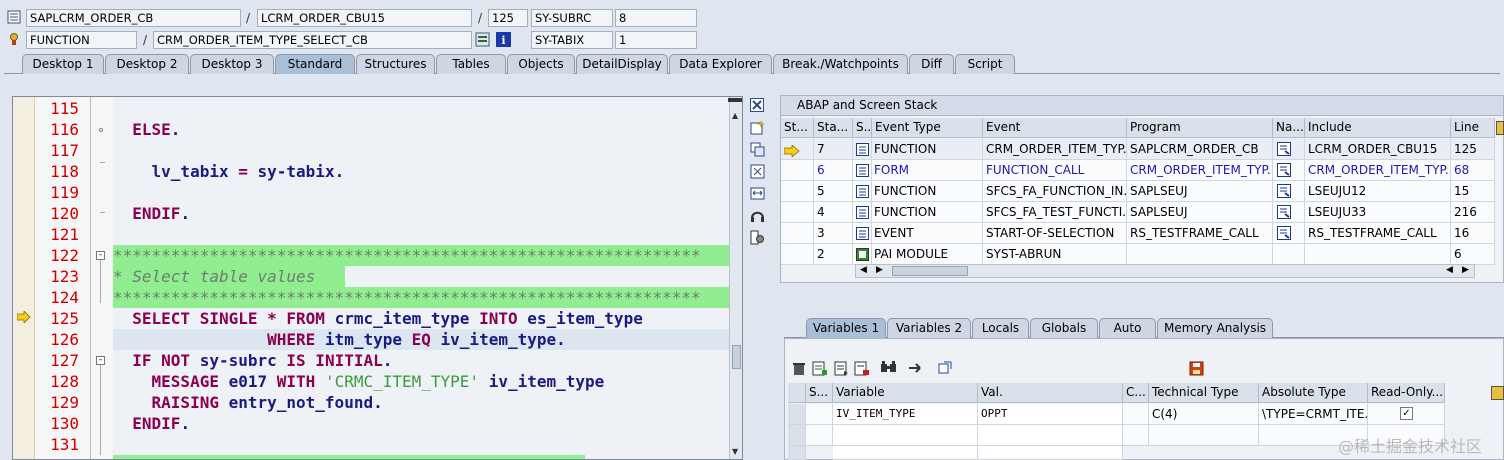 Image resolution: width=1504 pixels, height=460 pixels. What do you see at coordinates (931, 64) in the screenshot?
I see `tab-diff: Diff` at bounding box center [931, 64].